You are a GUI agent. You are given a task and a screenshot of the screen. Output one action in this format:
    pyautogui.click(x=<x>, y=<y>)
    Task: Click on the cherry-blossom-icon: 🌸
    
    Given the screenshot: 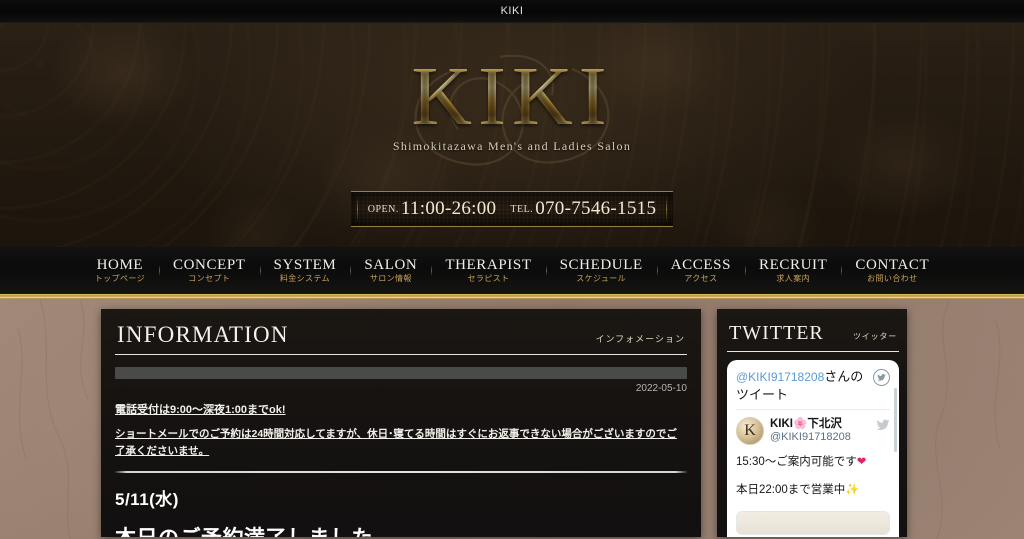 What is the action you would take?
    pyautogui.click(x=800, y=424)
    